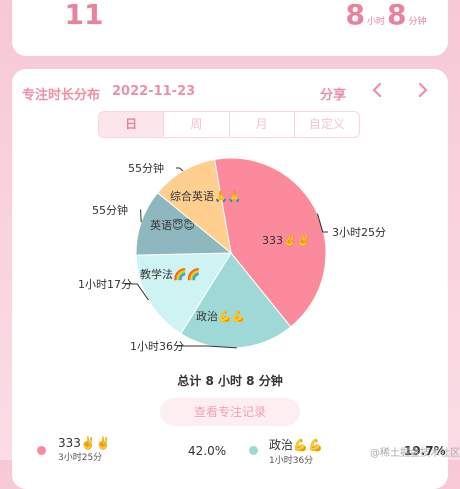 This screenshot has height=489, width=460. What do you see at coordinates (205, 196) in the screenshot?
I see `slice-name-label: 综合英语🙏🙏` at bounding box center [205, 196].